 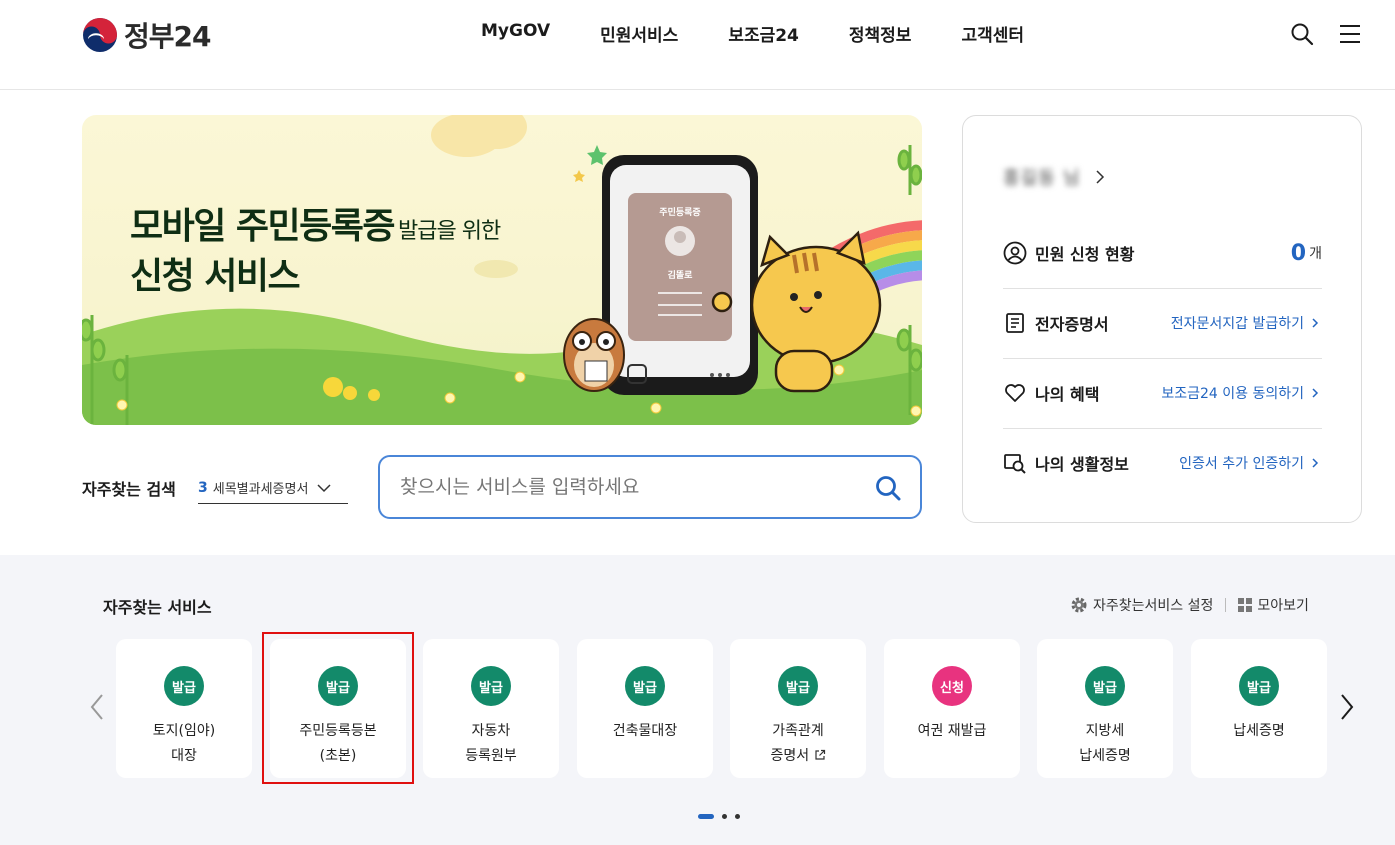 What do you see at coordinates (1350, 34) in the screenshot?
I see `hamburger-menu-icon` at bounding box center [1350, 34].